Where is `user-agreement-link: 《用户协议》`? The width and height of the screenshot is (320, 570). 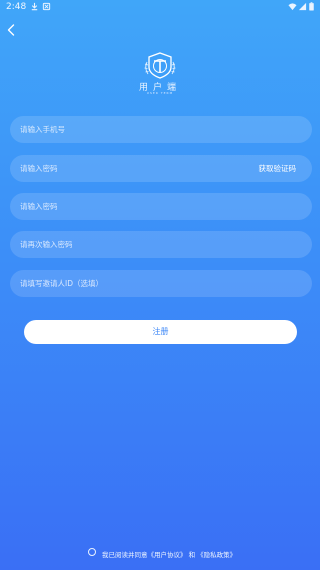 user-agreement-link: 《用户协议》 is located at coordinates (167, 555).